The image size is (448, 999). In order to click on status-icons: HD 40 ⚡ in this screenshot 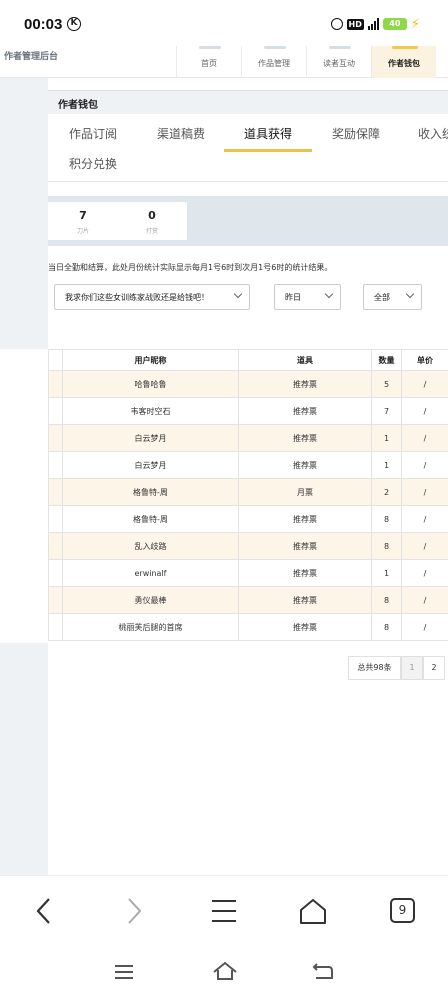, I will do `click(375, 24)`.